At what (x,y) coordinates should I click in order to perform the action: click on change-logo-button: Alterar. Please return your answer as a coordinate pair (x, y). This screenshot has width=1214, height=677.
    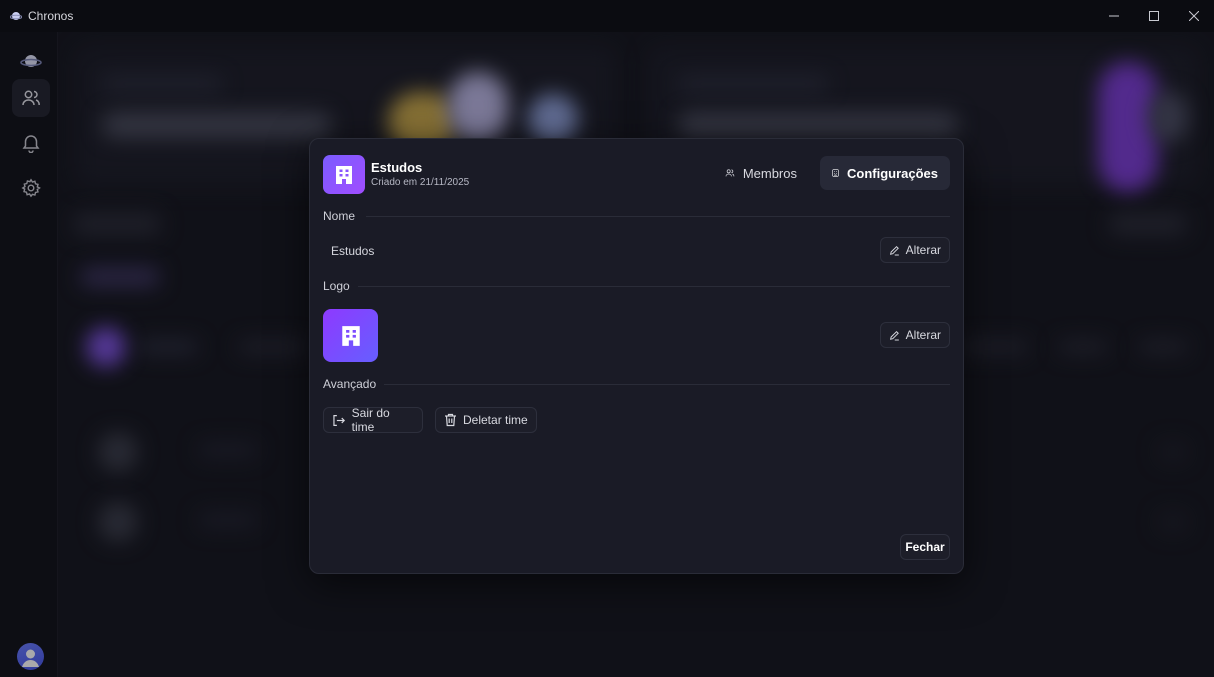
    Looking at the image, I should click on (915, 335).